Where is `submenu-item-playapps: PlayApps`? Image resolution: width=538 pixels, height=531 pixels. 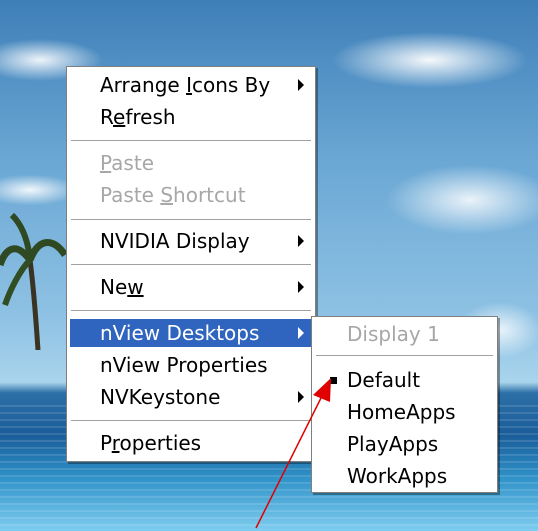
submenu-item-playapps: PlayApps is located at coordinates (404, 444).